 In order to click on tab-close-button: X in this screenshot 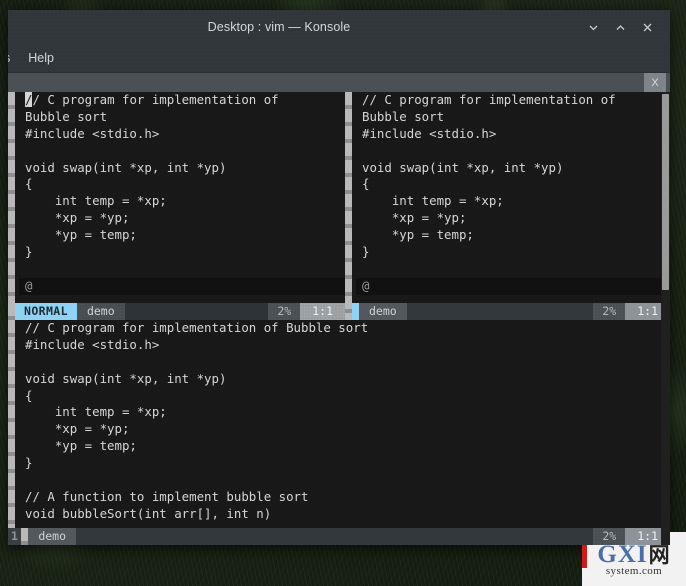, I will do `click(655, 82)`.